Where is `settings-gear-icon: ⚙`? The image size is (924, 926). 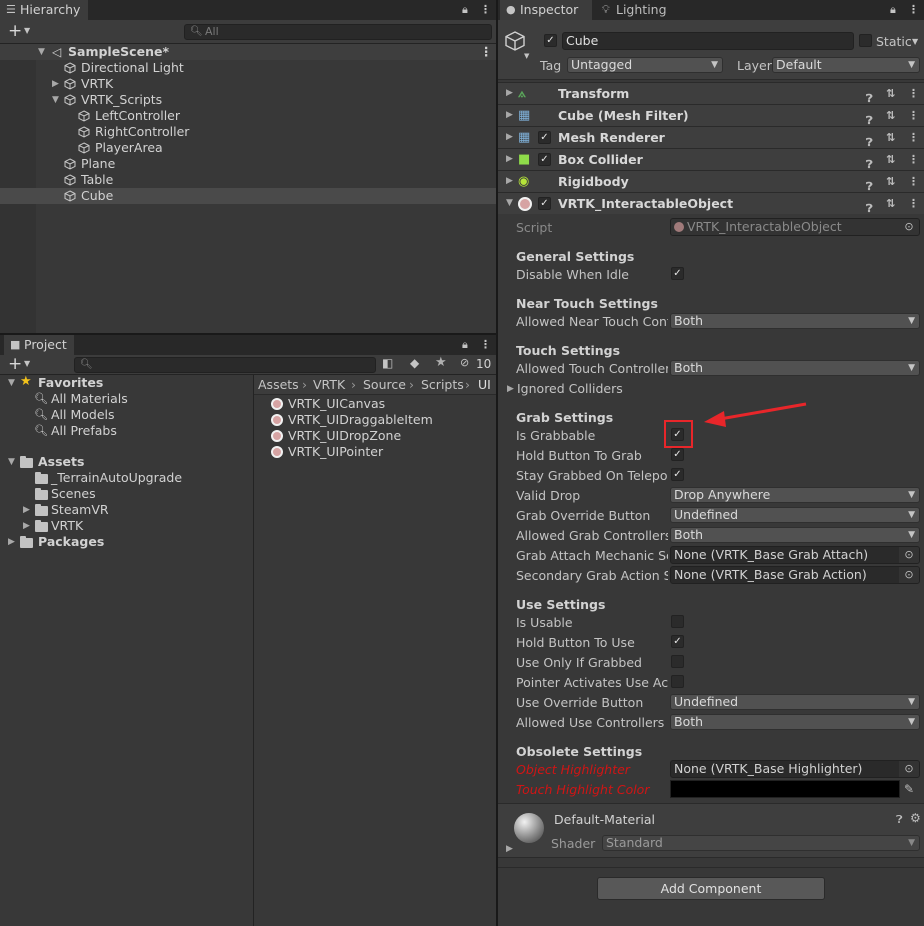
settings-gear-icon: ⚙ is located at coordinates (915, 818).